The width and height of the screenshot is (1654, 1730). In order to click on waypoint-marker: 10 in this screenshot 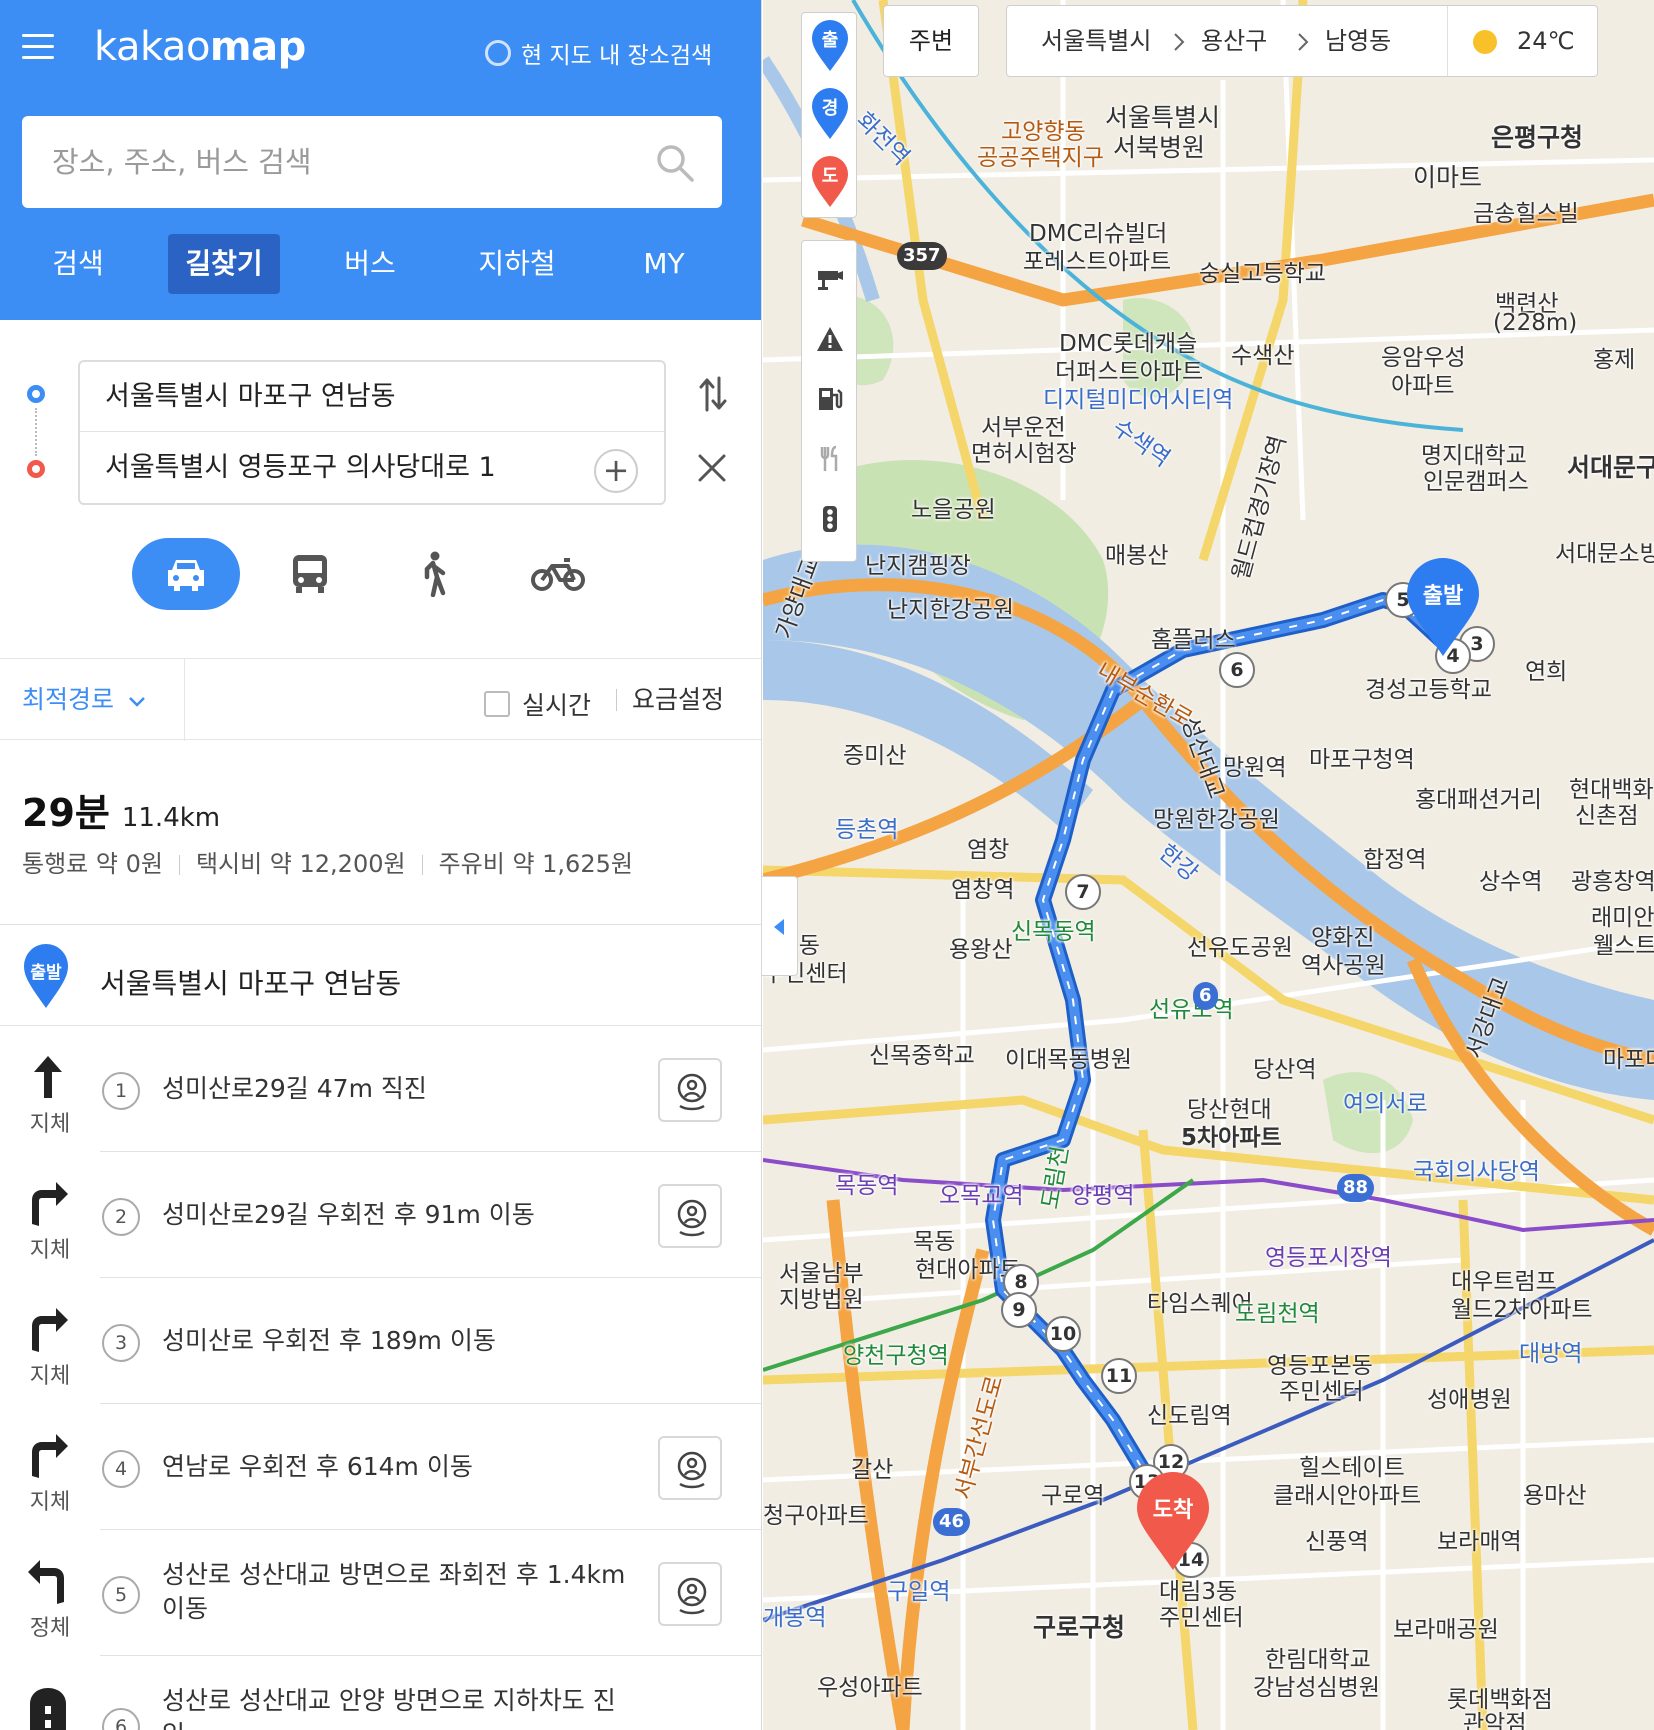, I will do `click(1063, 1334)`.